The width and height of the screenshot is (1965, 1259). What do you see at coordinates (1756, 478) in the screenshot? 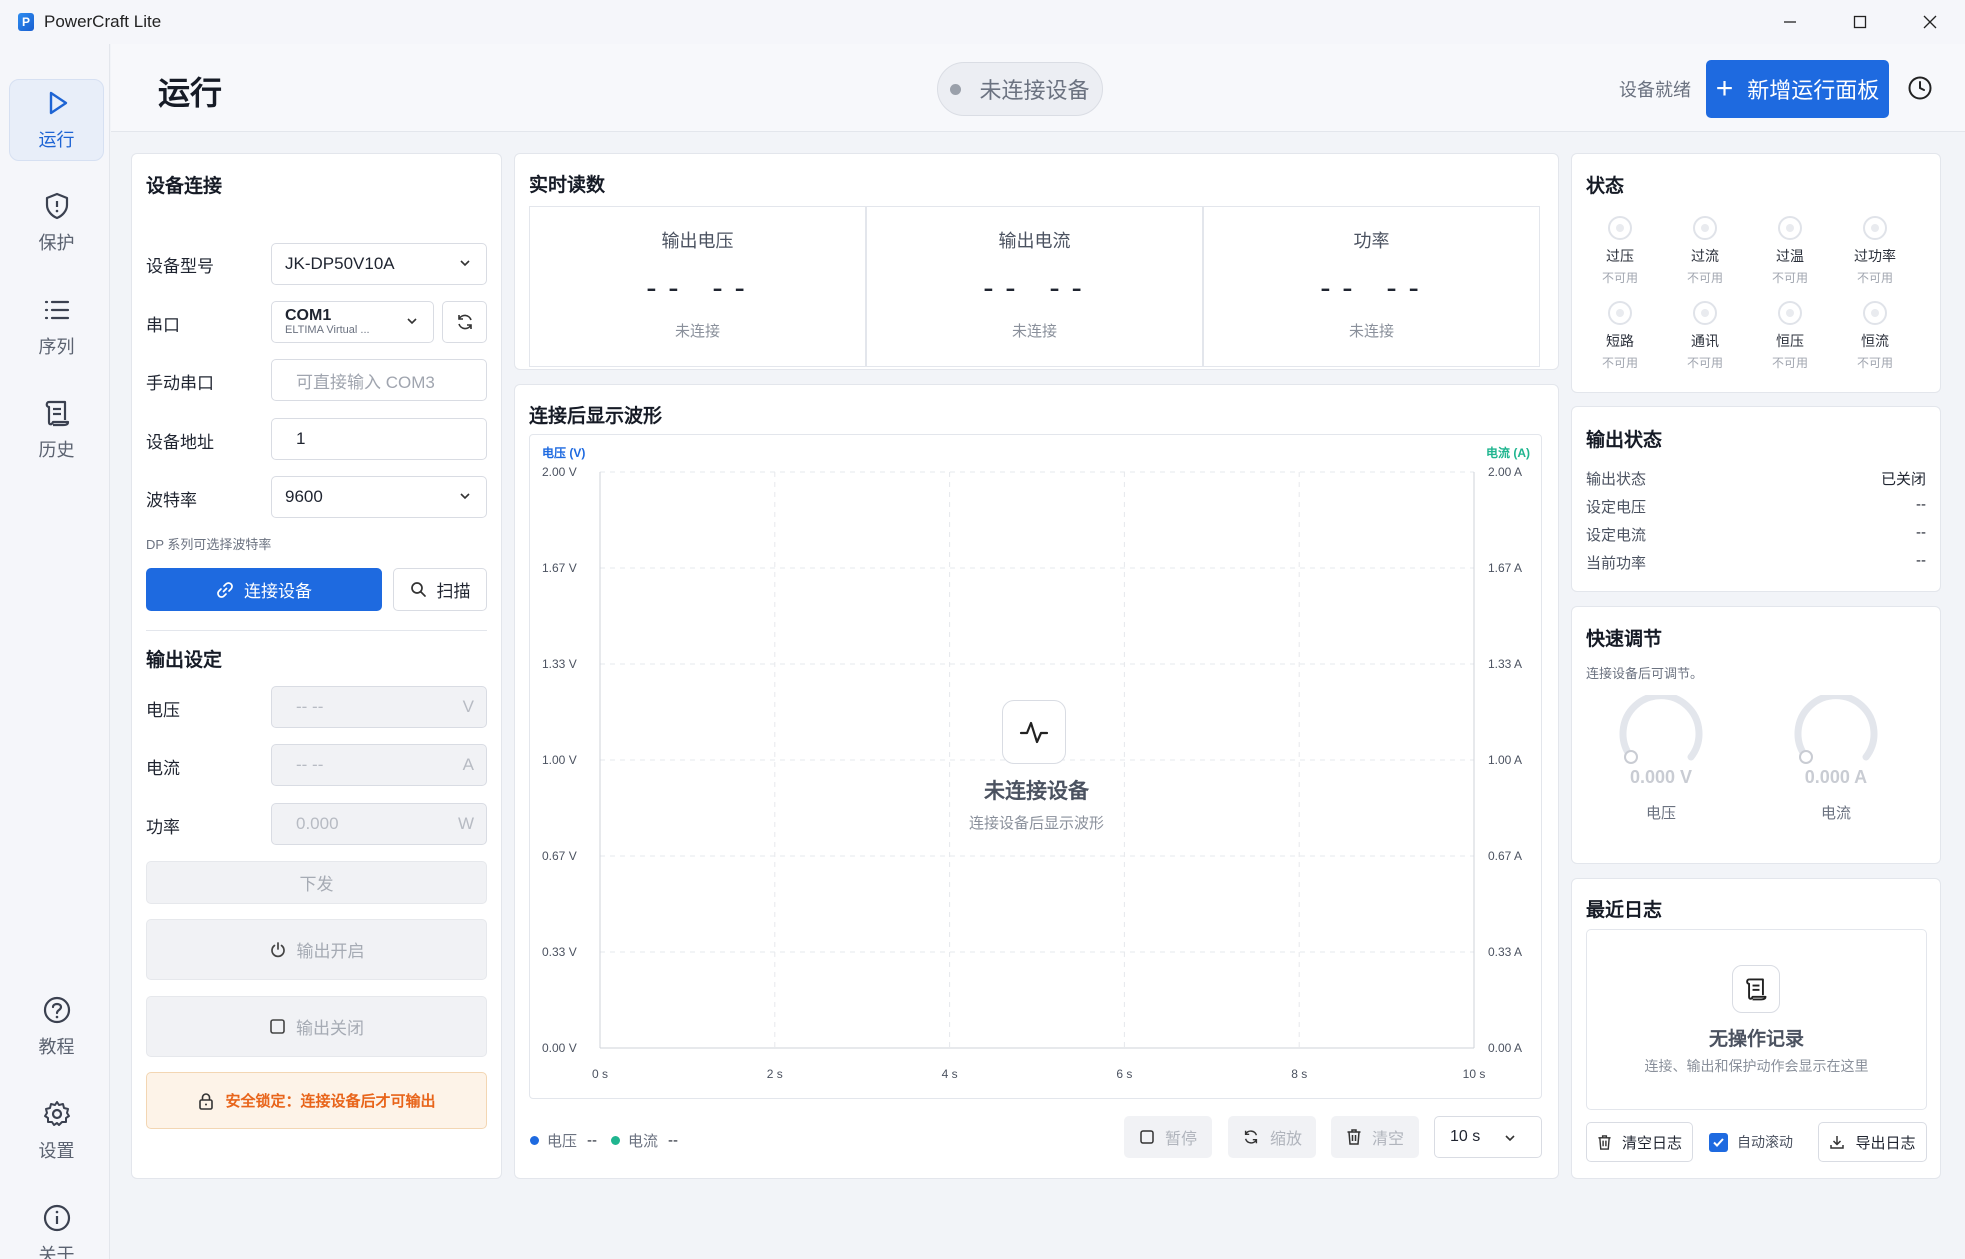
I see `output-status-row: 输出状态 已关闭` at bounding box center [1756, 478].